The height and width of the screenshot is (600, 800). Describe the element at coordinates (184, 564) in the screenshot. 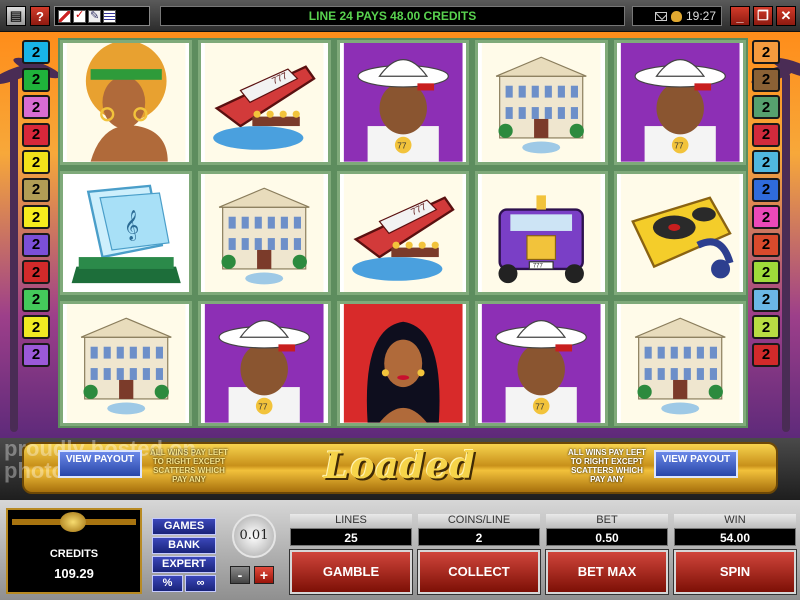

I see `expert-button: EXPERT` at that location.